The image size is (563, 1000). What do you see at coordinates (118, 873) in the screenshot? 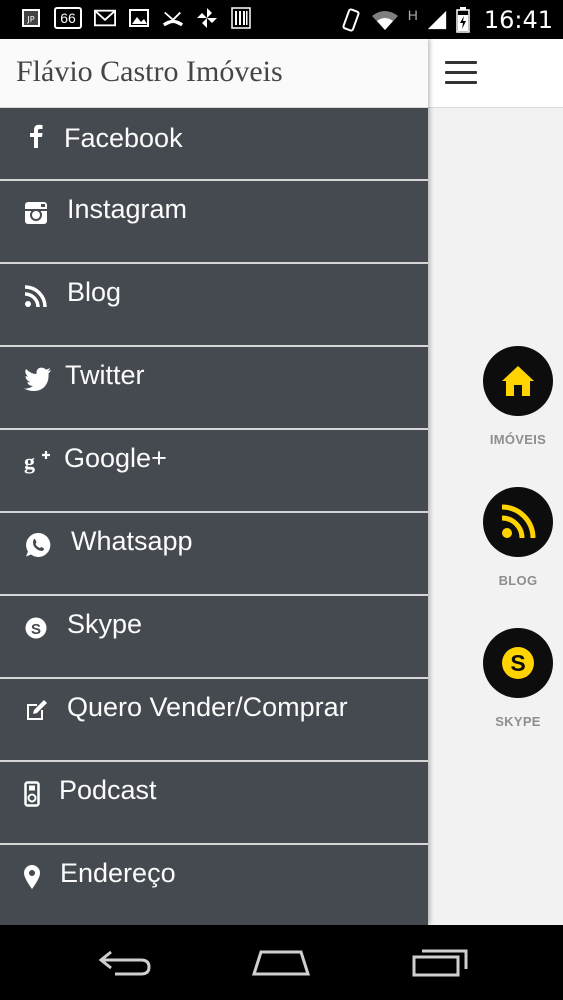
I see `menu-item-label: Endereço` at bounding box center [118, 873].